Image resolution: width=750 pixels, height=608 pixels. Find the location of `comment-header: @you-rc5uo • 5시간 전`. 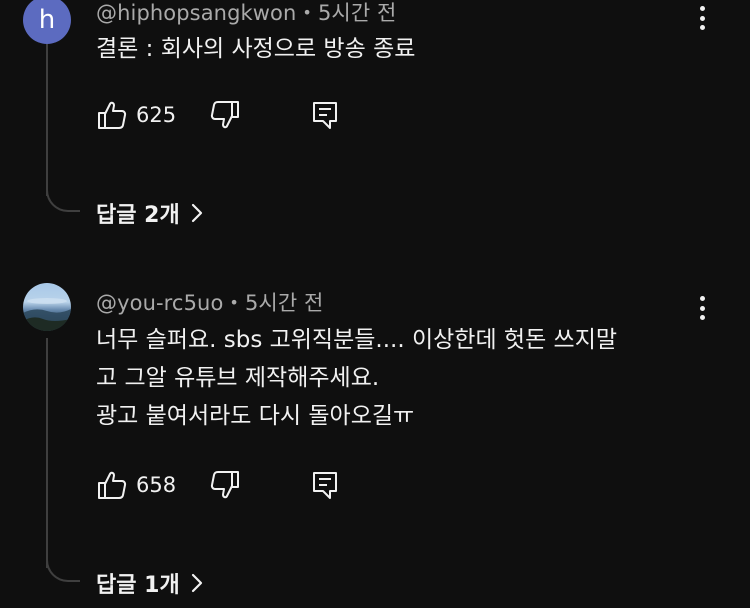

comment-header: @you-rc5uo • 5시간 전 is located at coordinates (209, 302).